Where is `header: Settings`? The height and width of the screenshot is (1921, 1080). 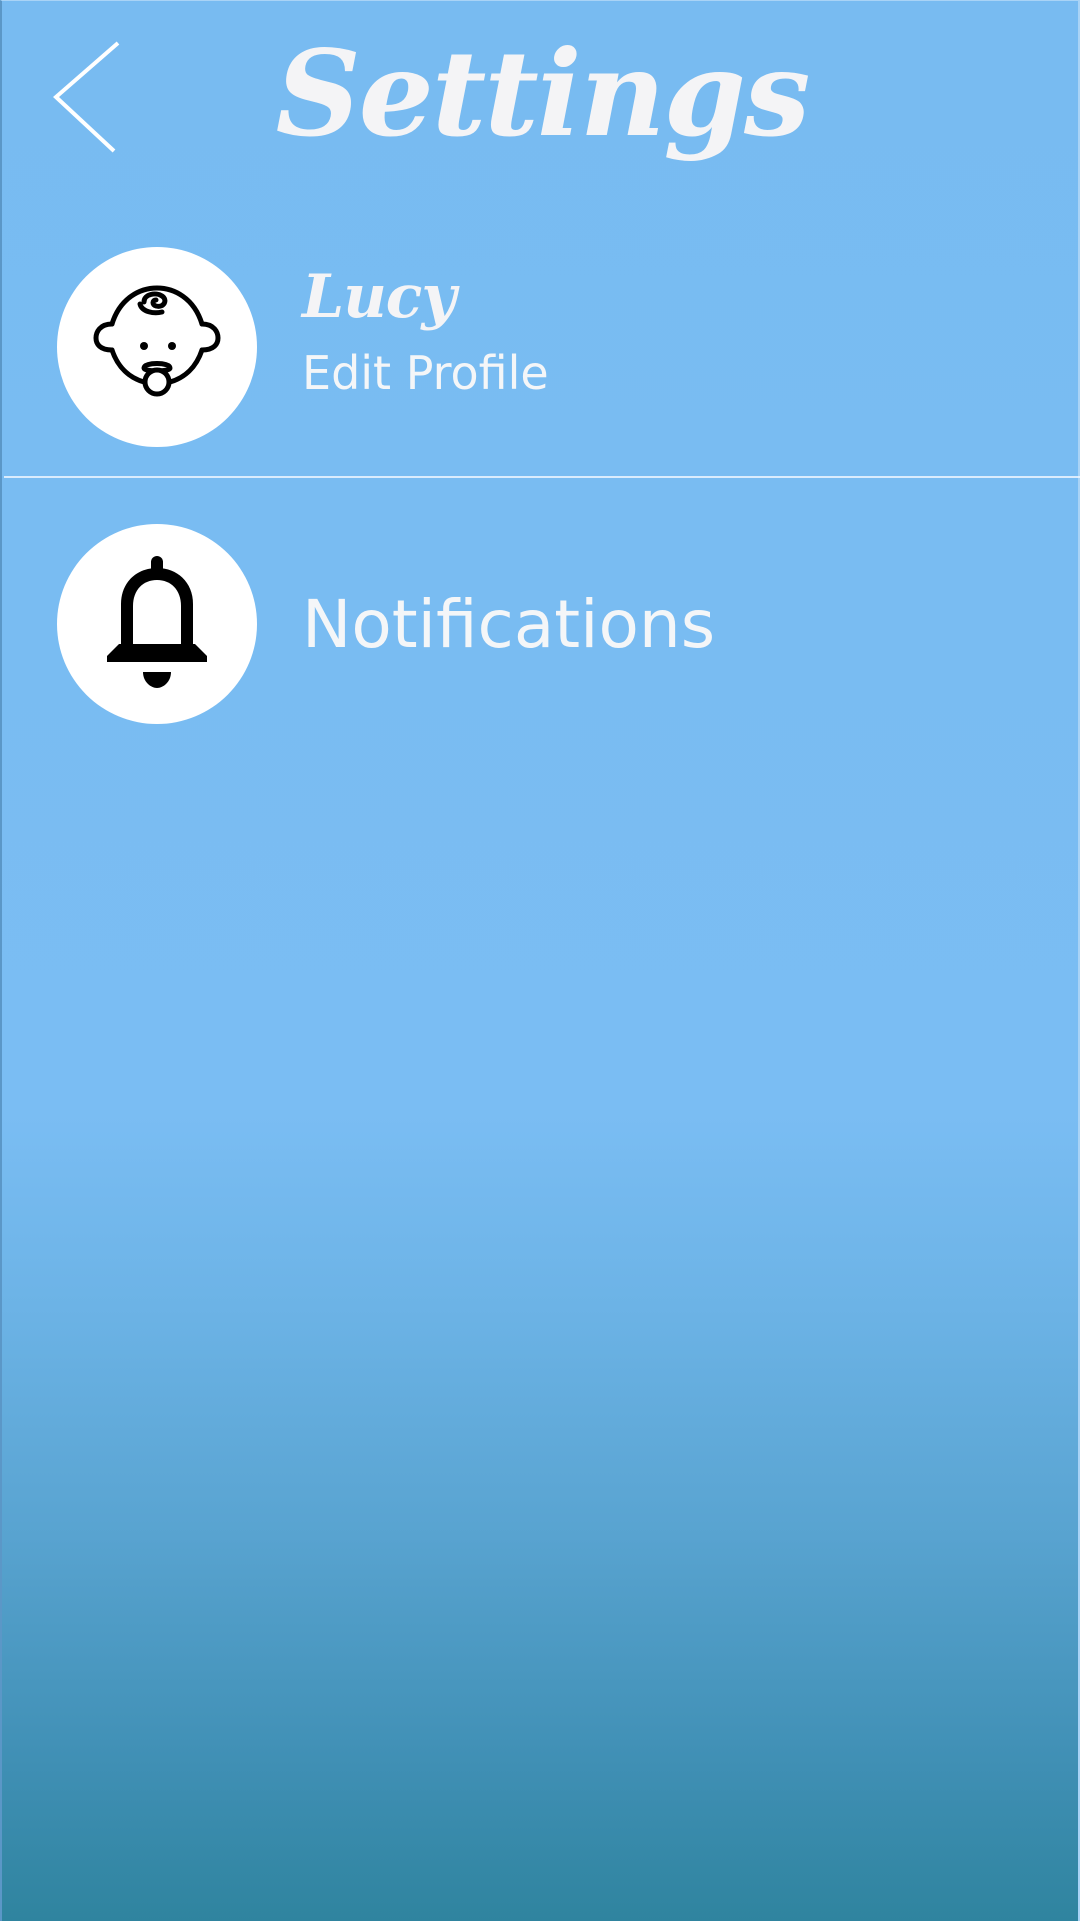
header: Settings is located at coordinates (541, 96).